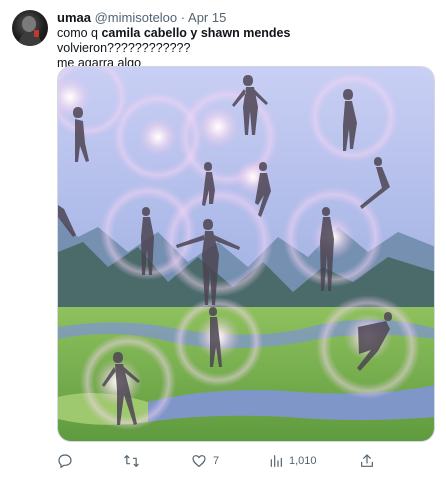  Describe the element at coordinates (196, 33) in the screenshot. I see `tweet-line-1-bold: camila cabello y shawn mendes` at that location.